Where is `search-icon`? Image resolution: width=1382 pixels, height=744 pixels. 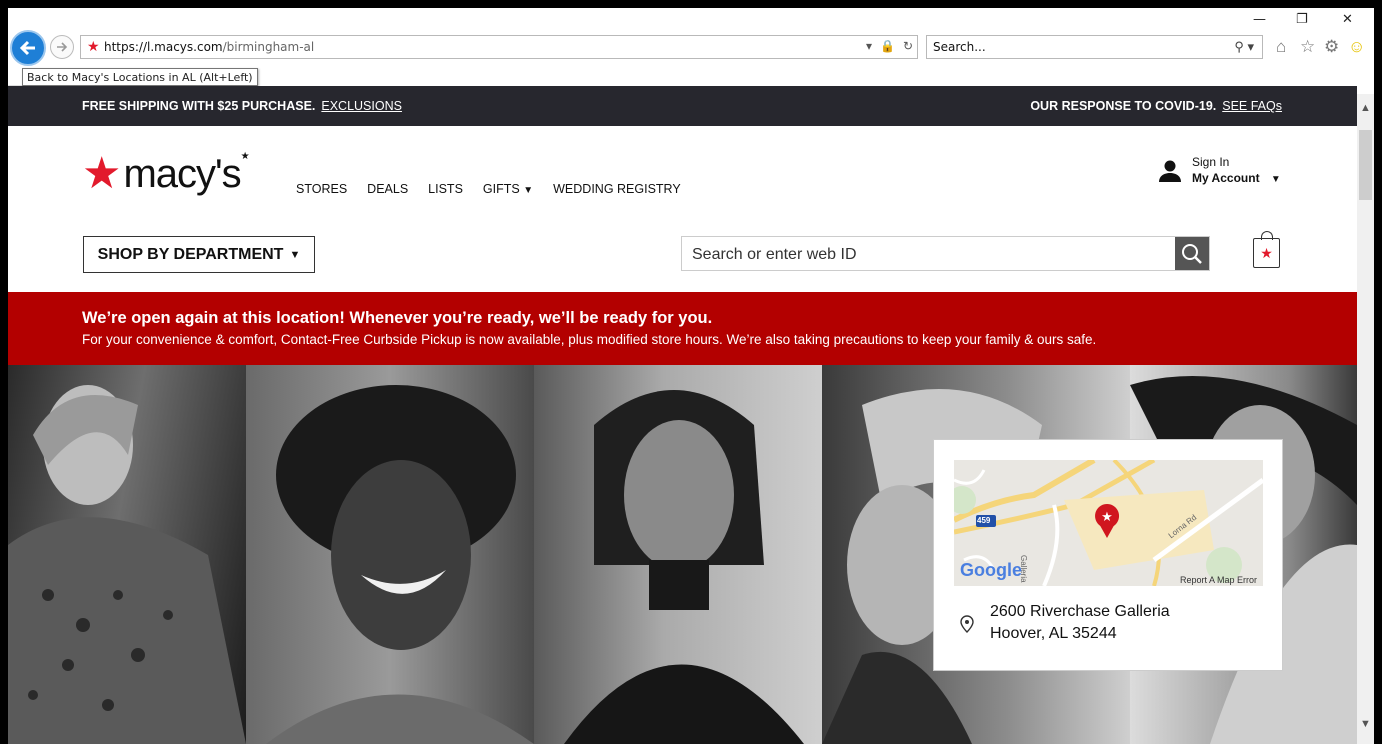 search-icon is located at coordinates (1192, 253).